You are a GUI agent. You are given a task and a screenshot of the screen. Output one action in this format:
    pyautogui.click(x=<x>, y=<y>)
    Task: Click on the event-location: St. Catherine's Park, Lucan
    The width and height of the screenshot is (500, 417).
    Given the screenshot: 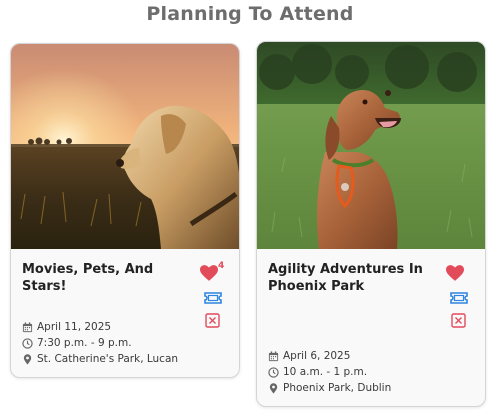 What is the action you would take?
    pyautogui.click(x=108, y=359)
    